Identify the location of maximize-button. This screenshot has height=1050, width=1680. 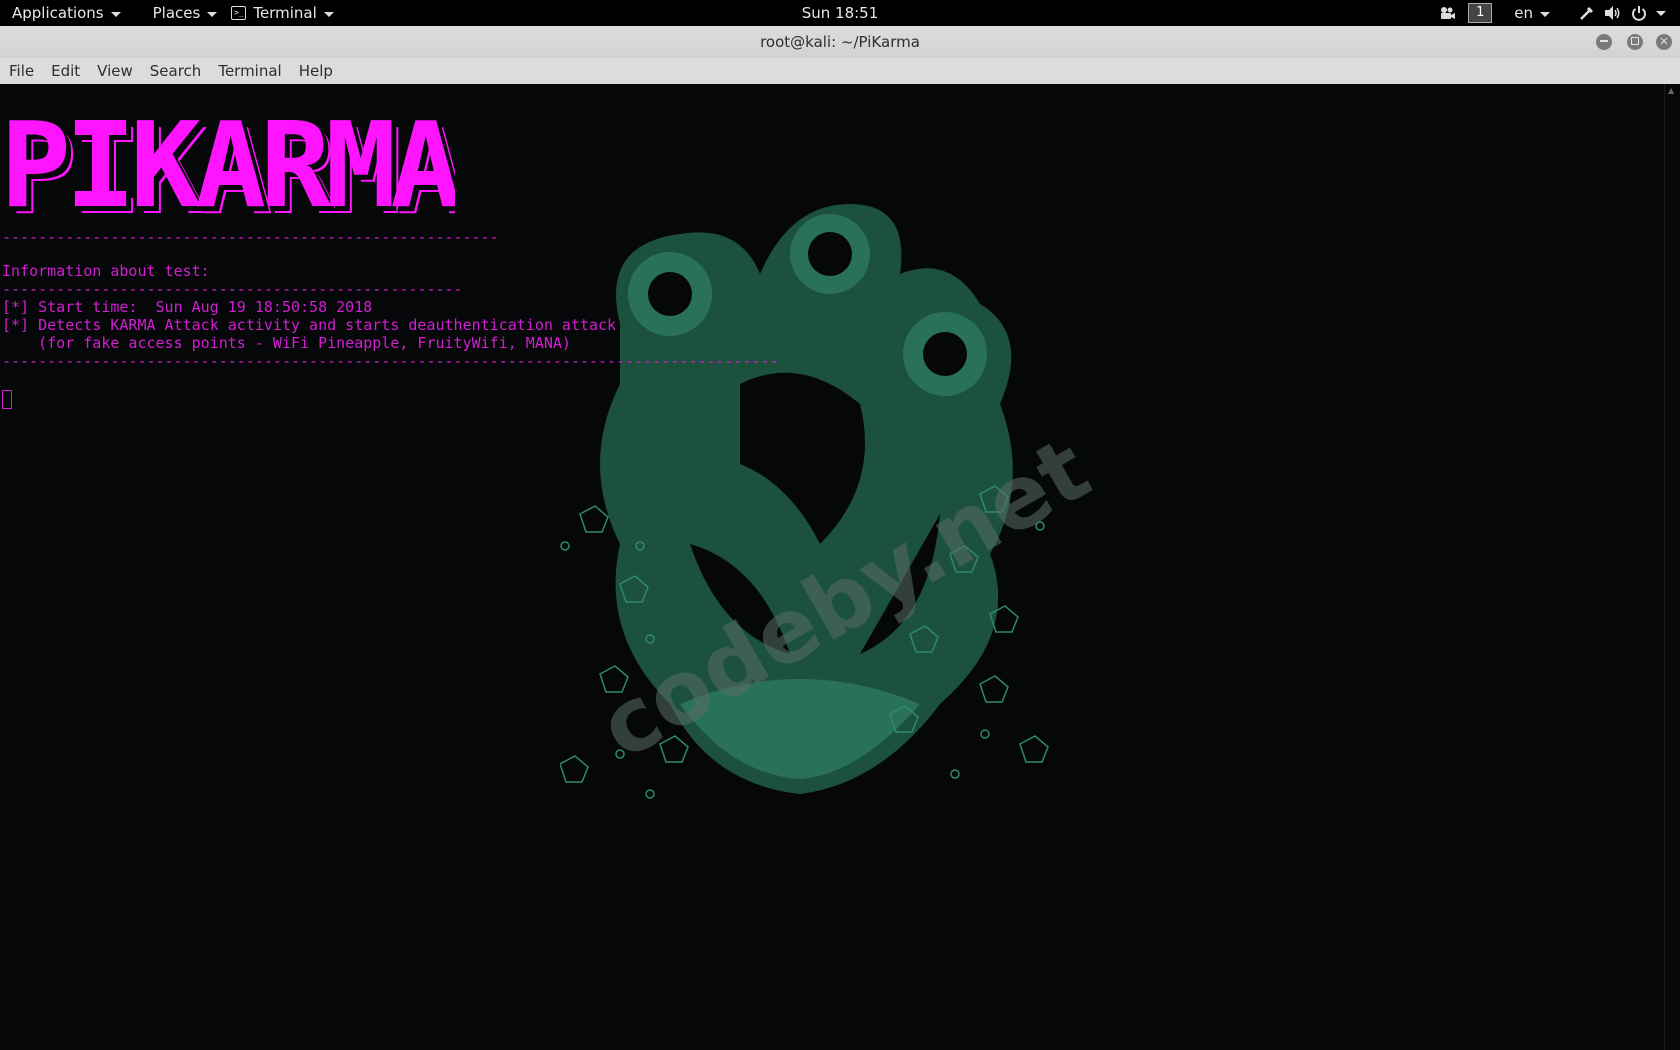
(1635, 42).